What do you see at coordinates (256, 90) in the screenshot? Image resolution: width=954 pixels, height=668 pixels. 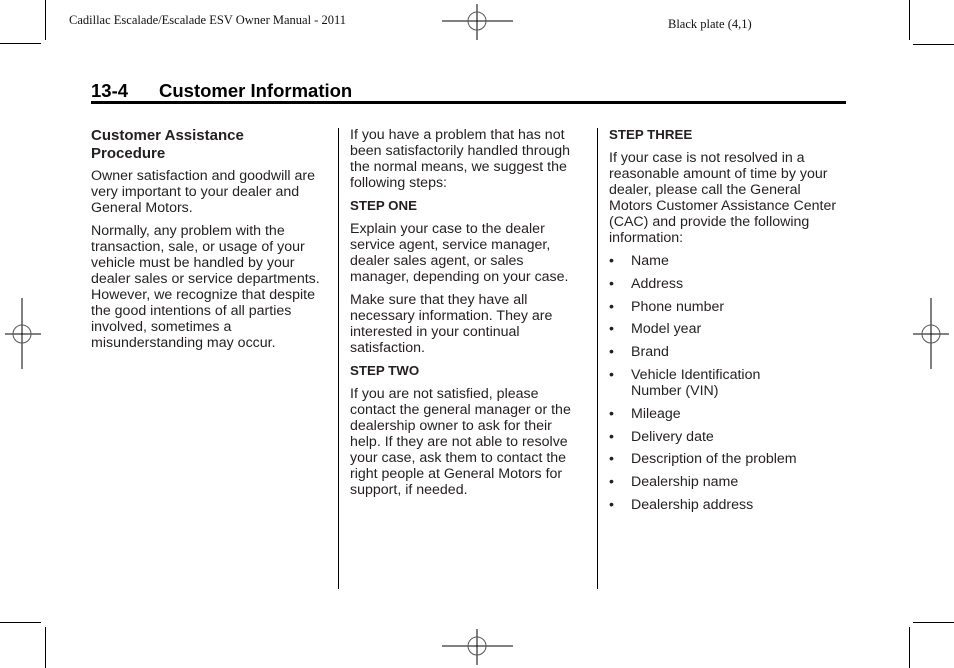 I see `section-title: Customer Information` at bounding box center [256, 90].